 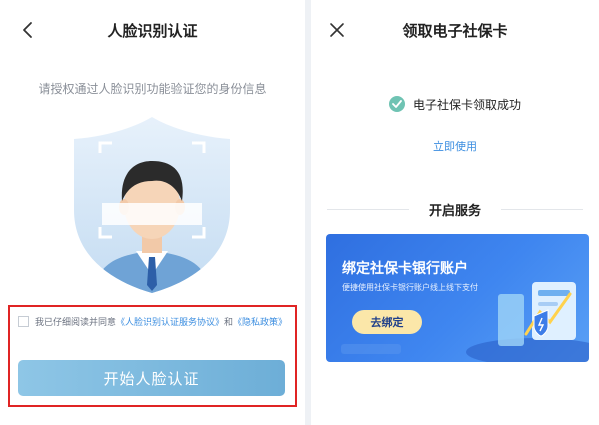 I want to click on go-bind-button: 去绑定, so click(x=387, y=322).